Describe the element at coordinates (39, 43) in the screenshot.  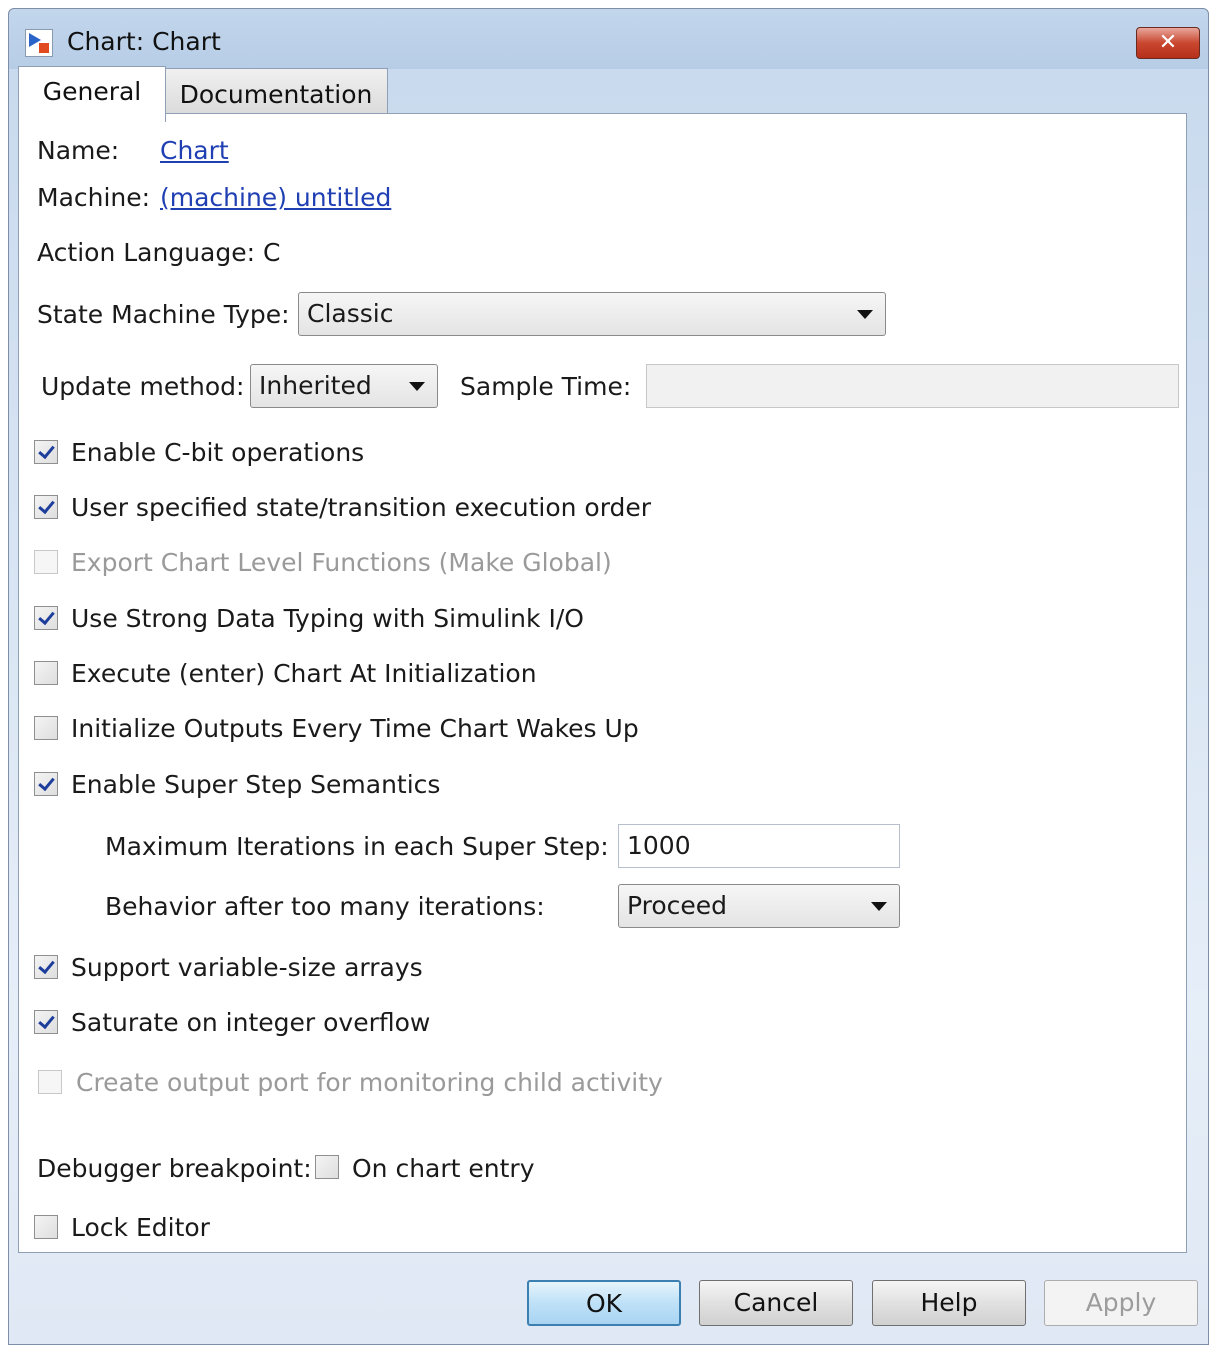
I see `stateflow-chart-icon` at that location.